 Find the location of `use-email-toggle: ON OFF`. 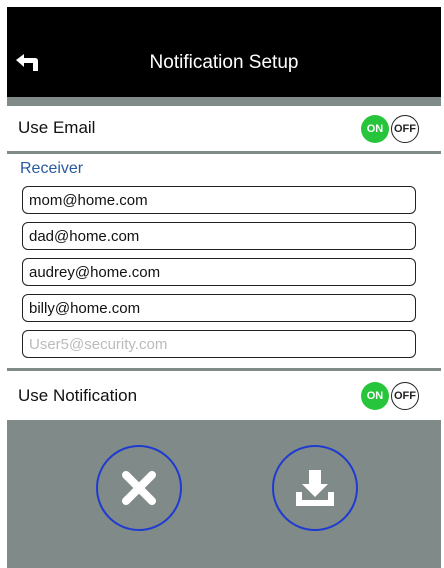

use-email-toggle: ON OFF is located at coordinates (390, 129).